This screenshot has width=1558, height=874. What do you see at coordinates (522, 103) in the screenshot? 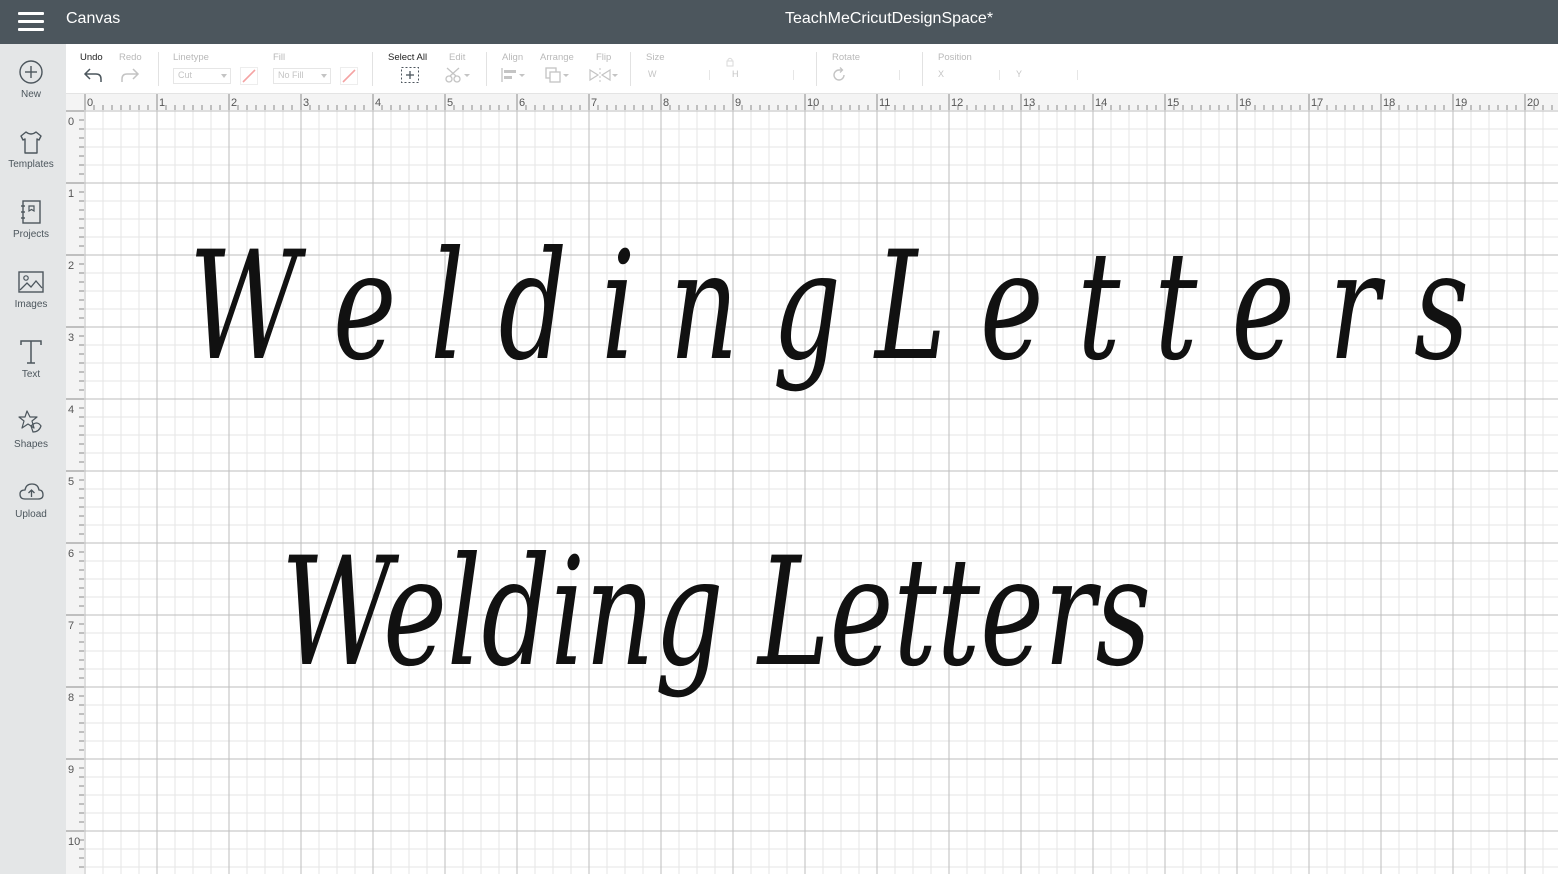
I see `ruler-x-label: 6` at bounding box center [522, 103].